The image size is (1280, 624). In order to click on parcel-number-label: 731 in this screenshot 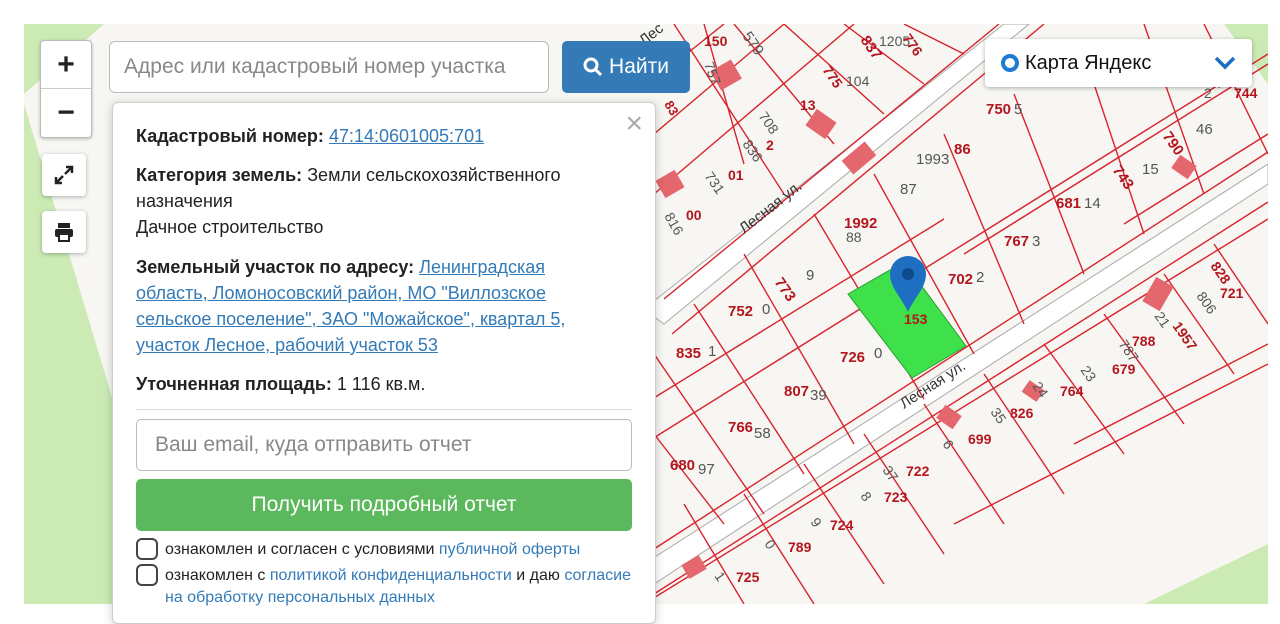, I will do `click(715, 183)`.